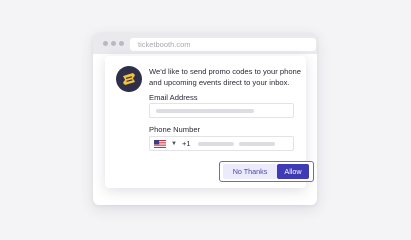 Image resolution: width=411 pixels, height=240 pixels. What do you see at coordinates (186, 143) in the screenshot?
I see `country-code: +1` at bounding box center [186, 143].